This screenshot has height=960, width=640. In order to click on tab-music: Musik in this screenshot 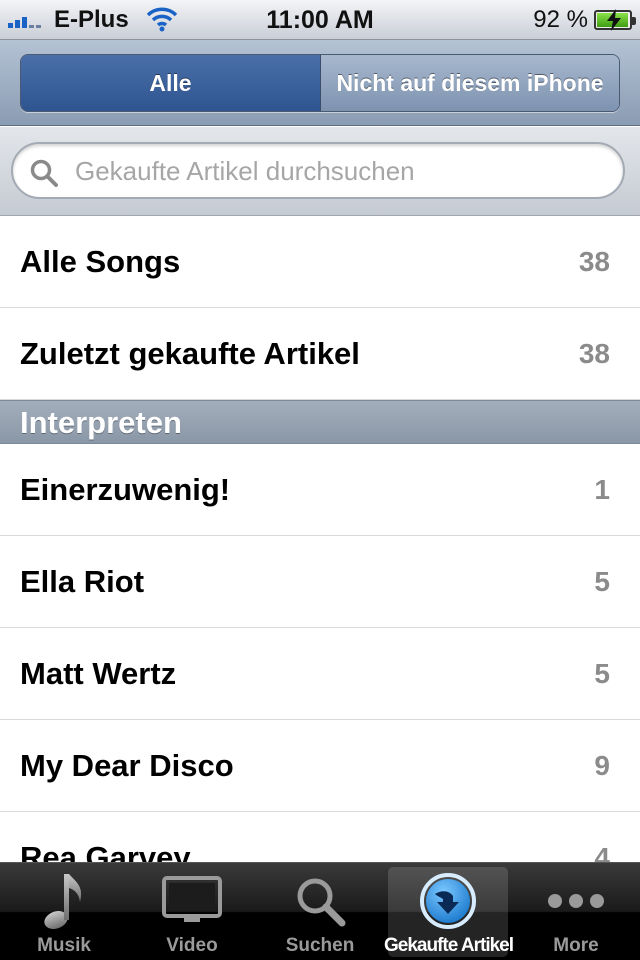, I will do `click(64, 912)`.